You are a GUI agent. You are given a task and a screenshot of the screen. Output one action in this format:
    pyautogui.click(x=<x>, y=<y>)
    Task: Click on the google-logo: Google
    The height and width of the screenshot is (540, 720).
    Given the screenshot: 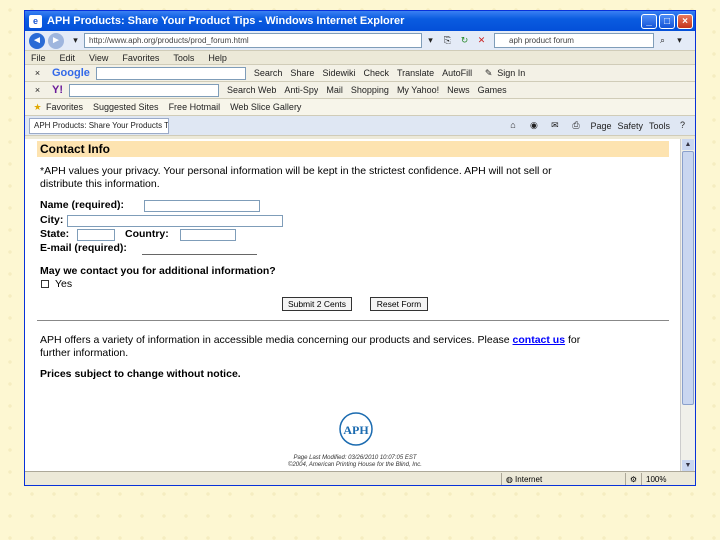 What is the action you would take?
    pyautogui.click(x=71, y=73)
    